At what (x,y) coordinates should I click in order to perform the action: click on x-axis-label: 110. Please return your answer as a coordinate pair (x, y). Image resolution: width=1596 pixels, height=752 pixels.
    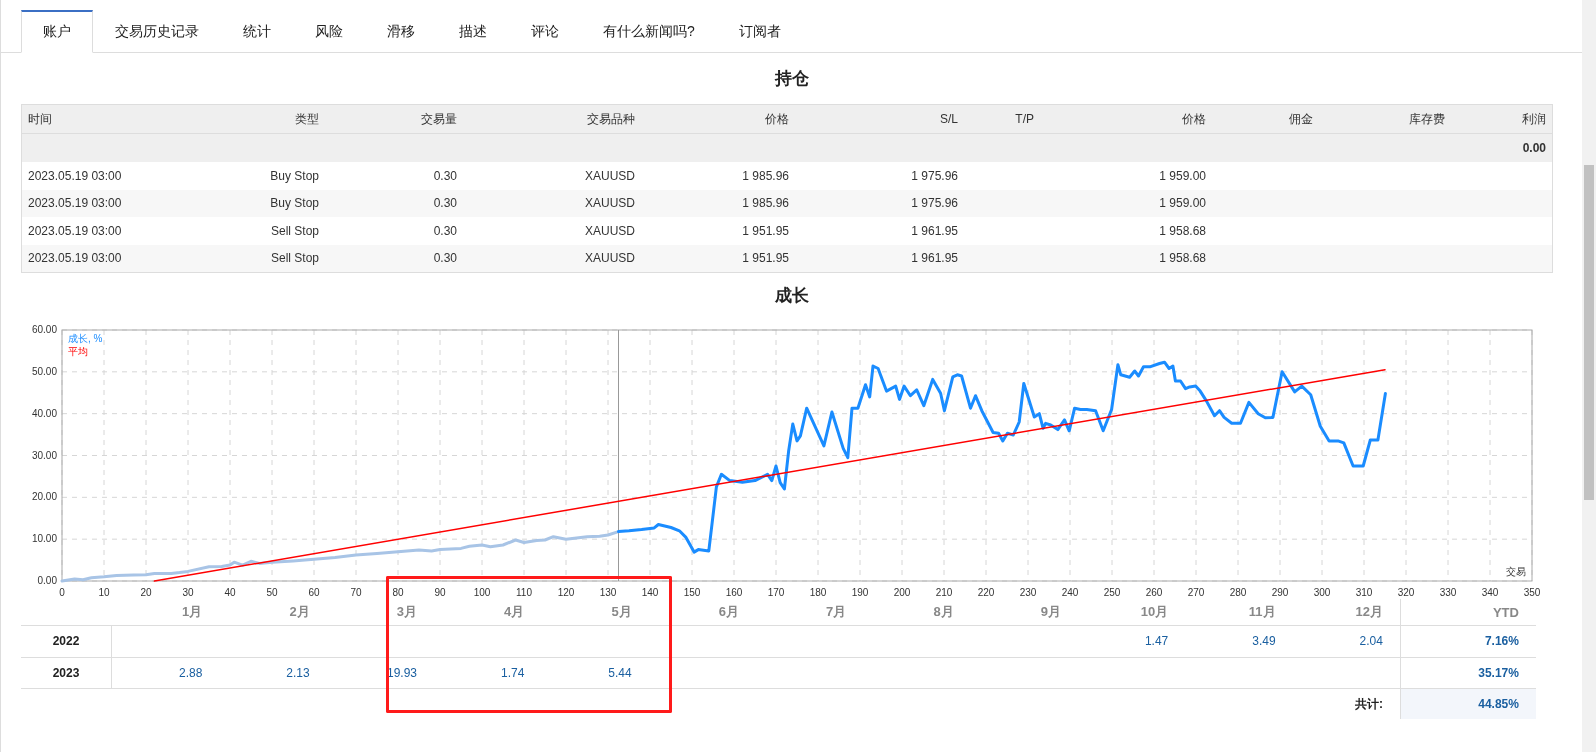
    Looking at the image, I should click on (524, 592).